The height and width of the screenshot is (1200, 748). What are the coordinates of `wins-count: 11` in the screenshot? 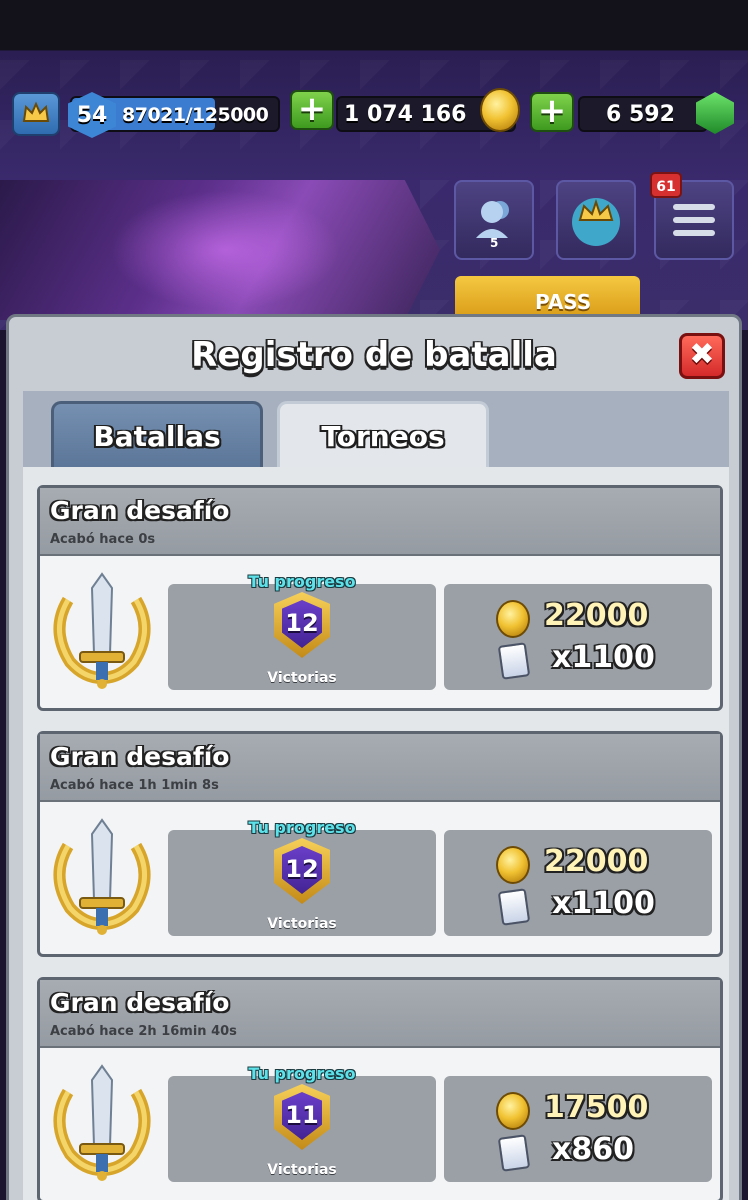 It's located at (302, 1116).